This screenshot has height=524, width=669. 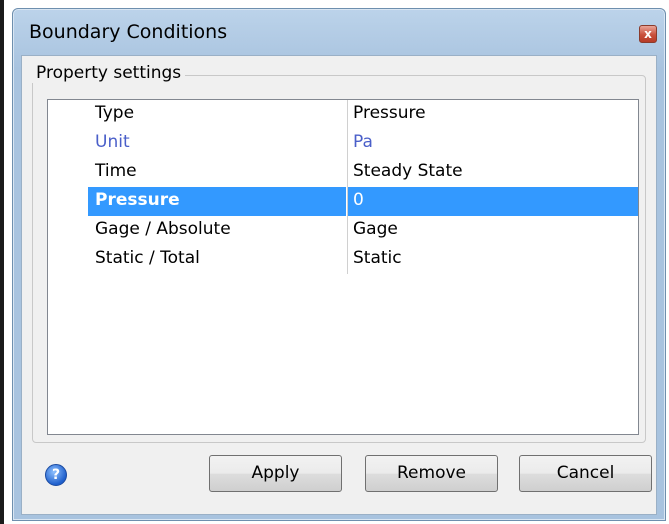 What do you see at coordinates (275, 473) in the screenshot?
I see `apply-button: Apply` at bounding box center [275, 473].